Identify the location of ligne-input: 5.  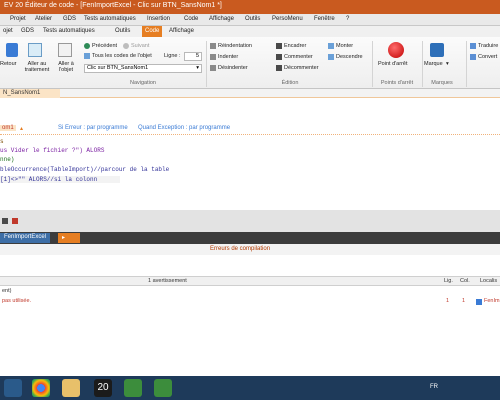
(193, 56).